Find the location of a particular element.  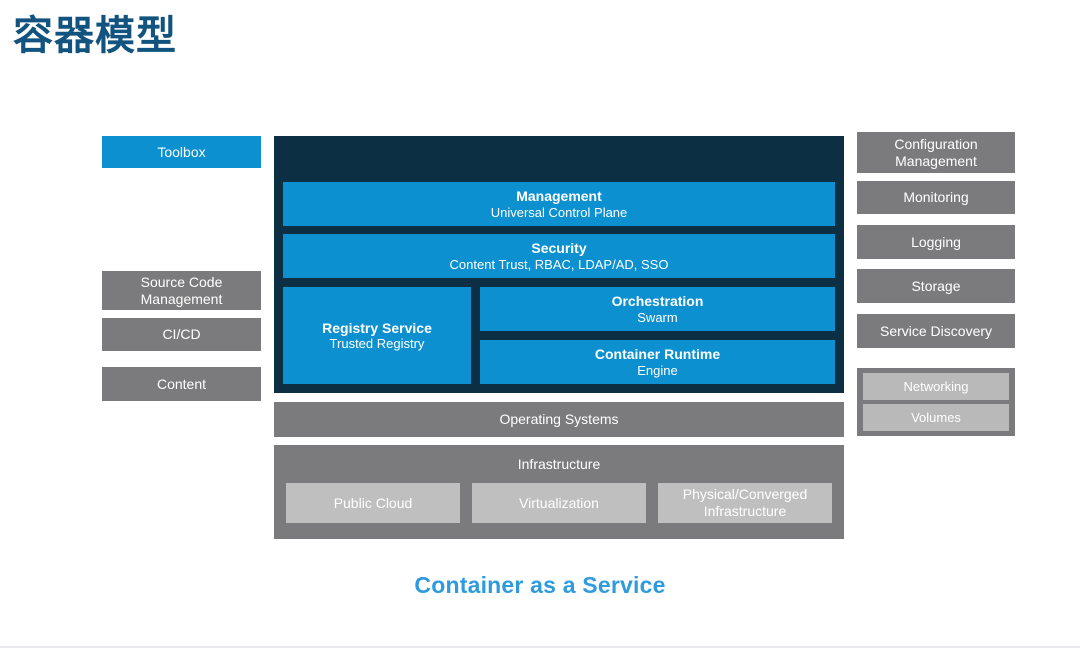

sidebar-item-ci-cd: CI/CD is located at coordinates (181, 334).